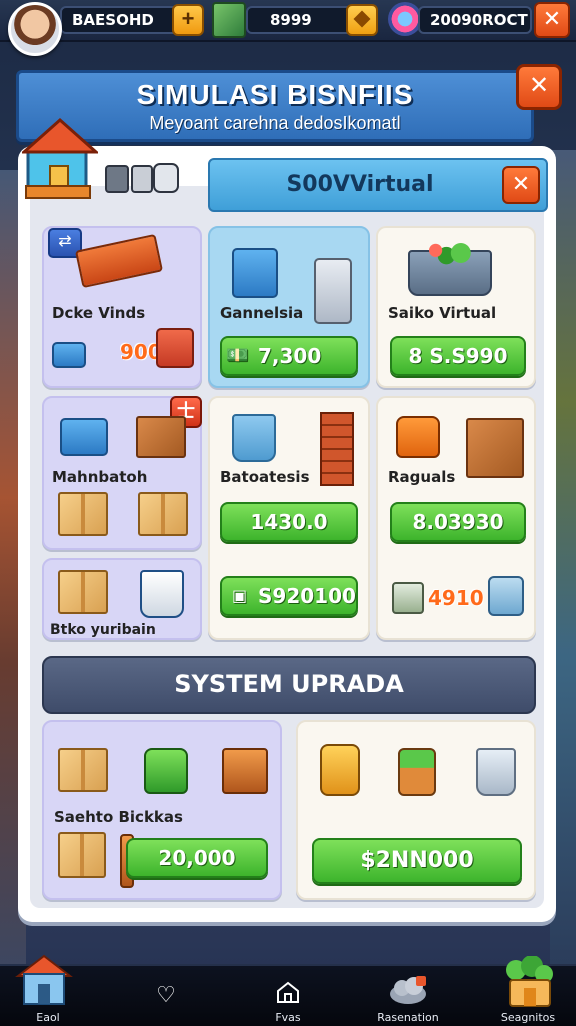  Describe the element at coordinates (288, 1017) in the screenshot. I see `nav-label: Fvas` at that location.